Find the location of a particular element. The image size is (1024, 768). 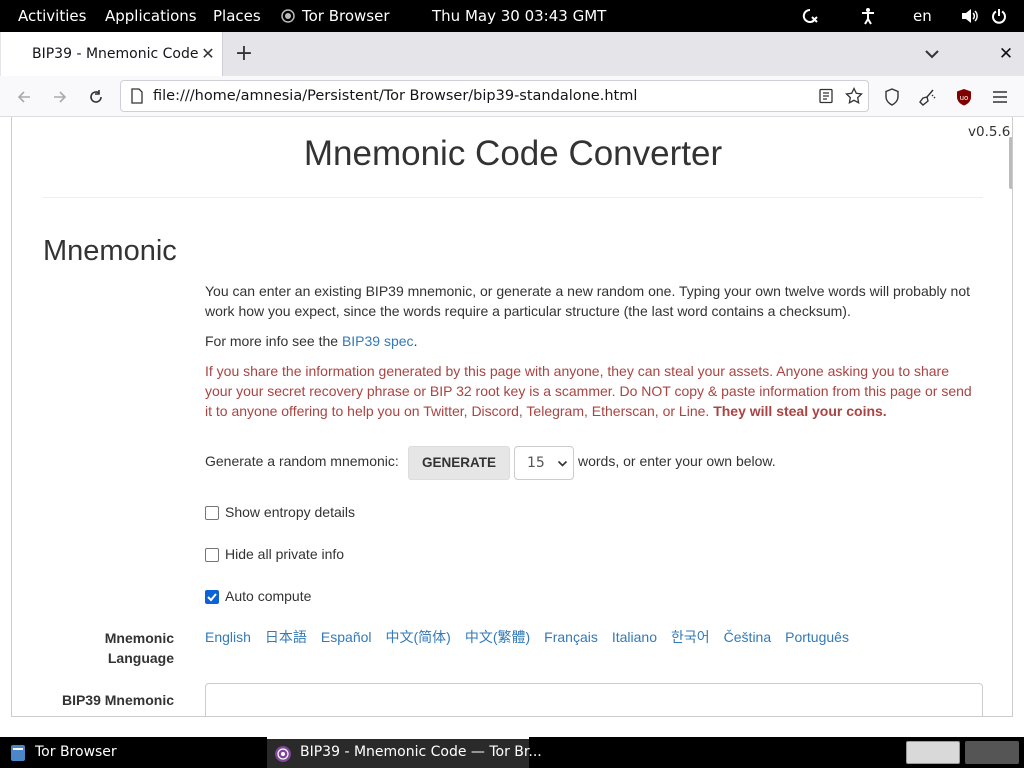

word-count-select: 15 is located at coordinates (544, 463).